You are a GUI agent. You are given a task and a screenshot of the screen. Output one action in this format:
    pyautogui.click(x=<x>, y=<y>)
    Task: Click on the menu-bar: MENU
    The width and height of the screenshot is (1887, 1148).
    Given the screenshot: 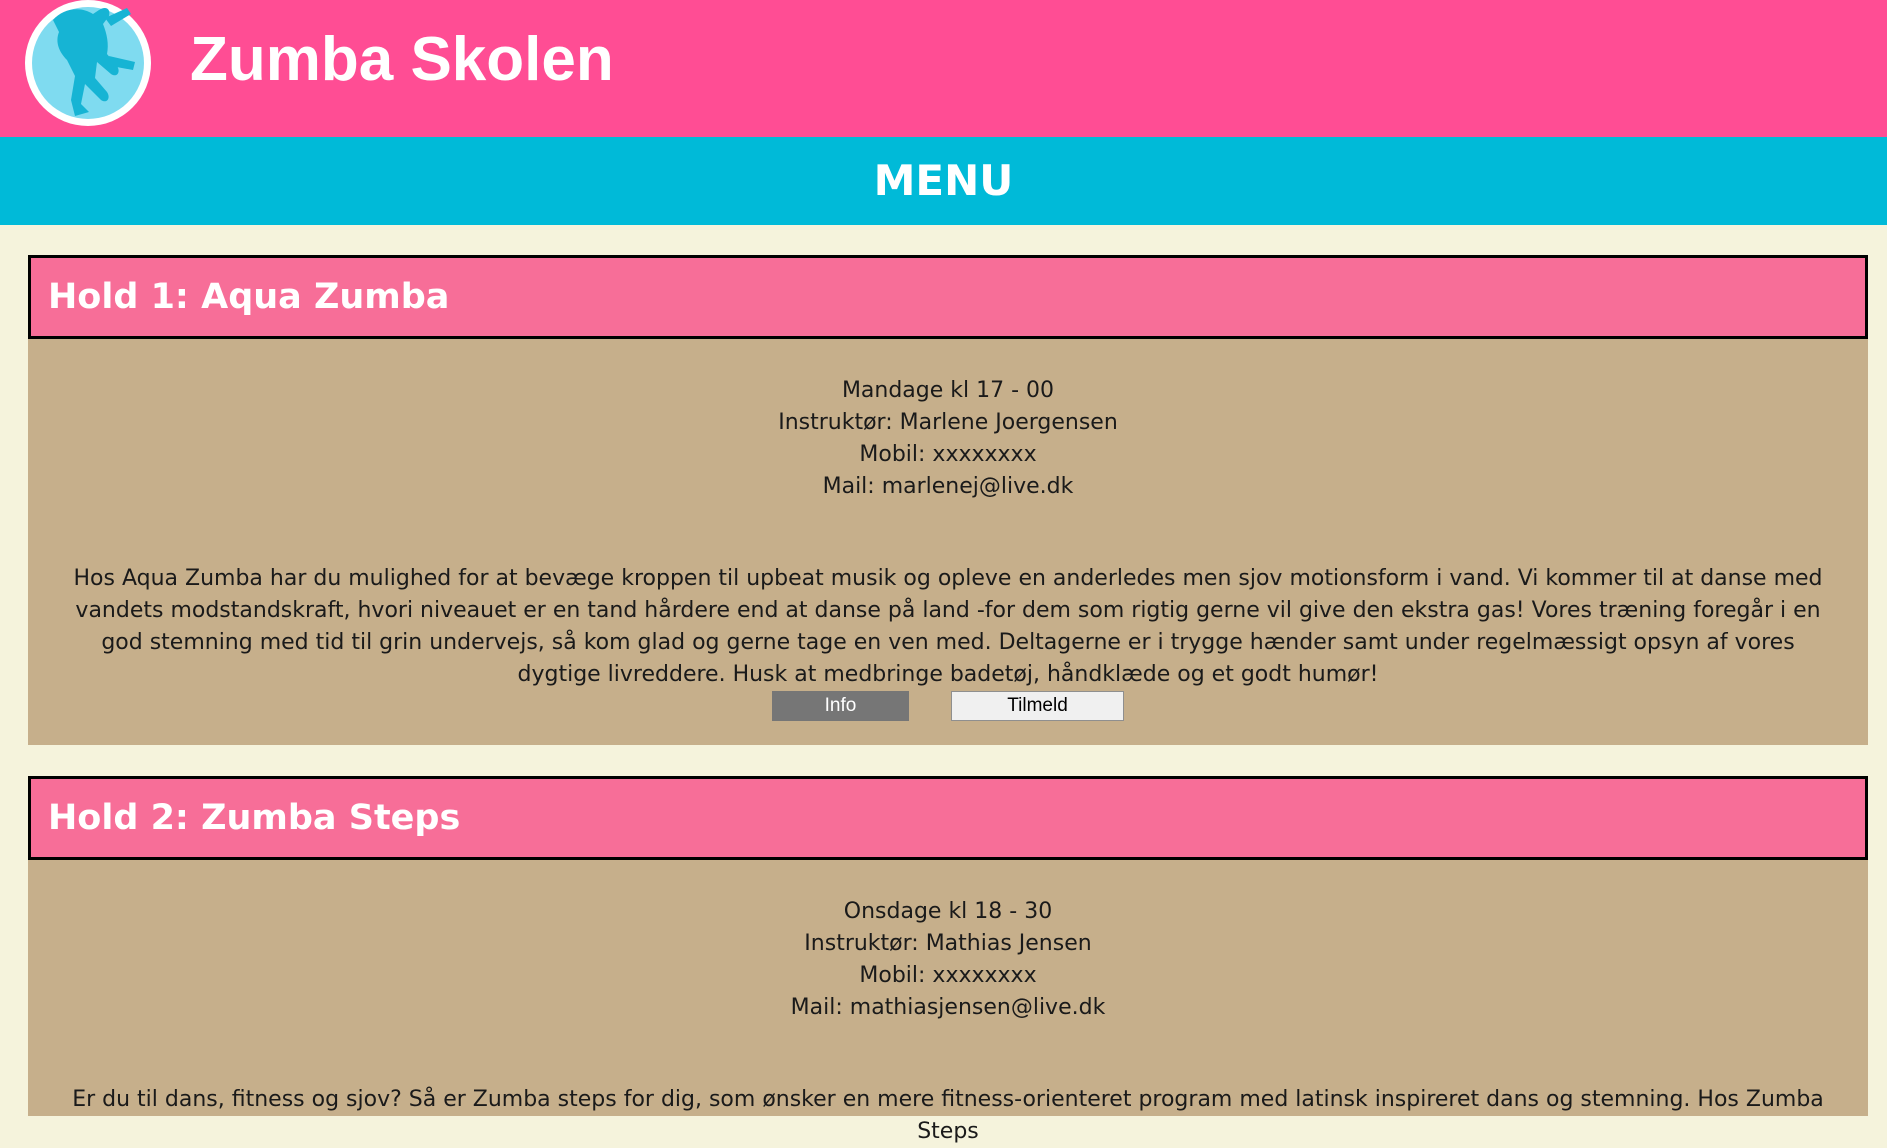 What is the action you would take?
    pyautogui.click(x=943, y=181)
    